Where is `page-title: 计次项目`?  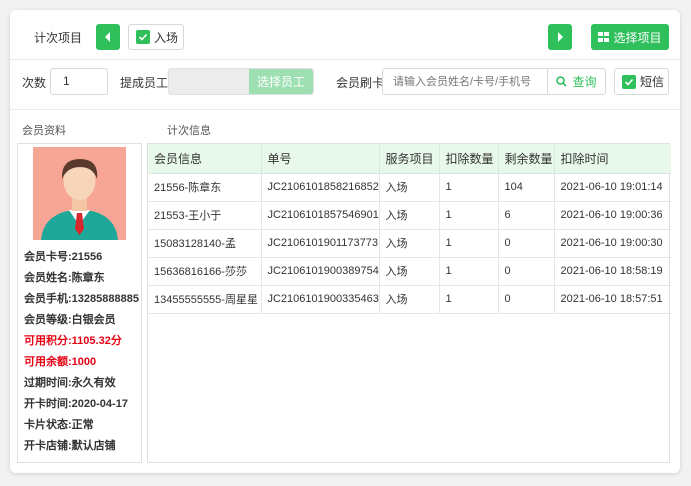 page-title: 计次项目 is located at coordinates (58, 38).